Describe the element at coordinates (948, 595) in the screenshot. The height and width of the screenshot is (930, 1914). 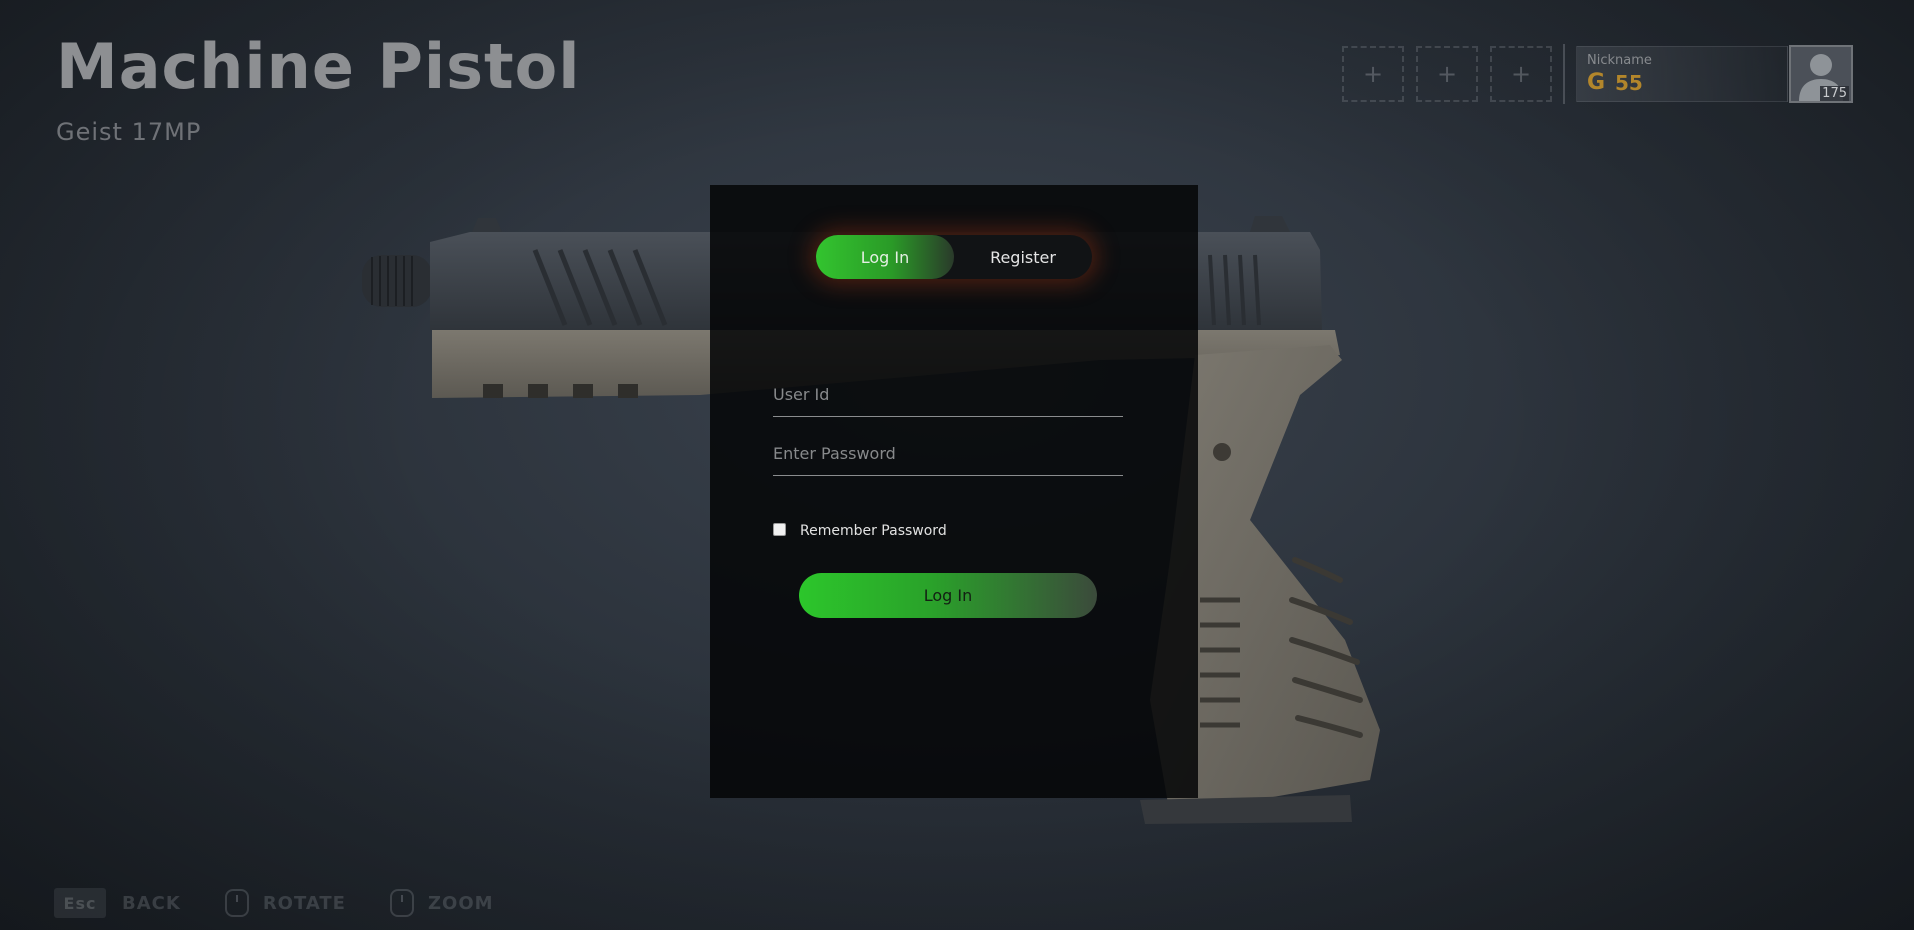
I see `login-submit-button: Log In` at that location.